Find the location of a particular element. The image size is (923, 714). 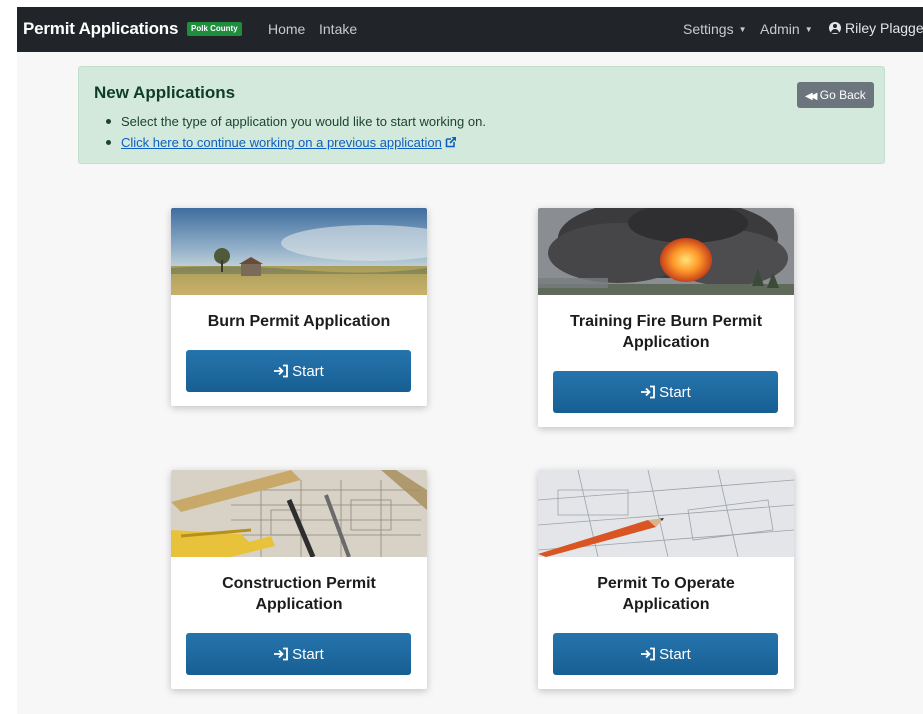

start-burn-permit-button: Start is located at coordinates (298, 371).